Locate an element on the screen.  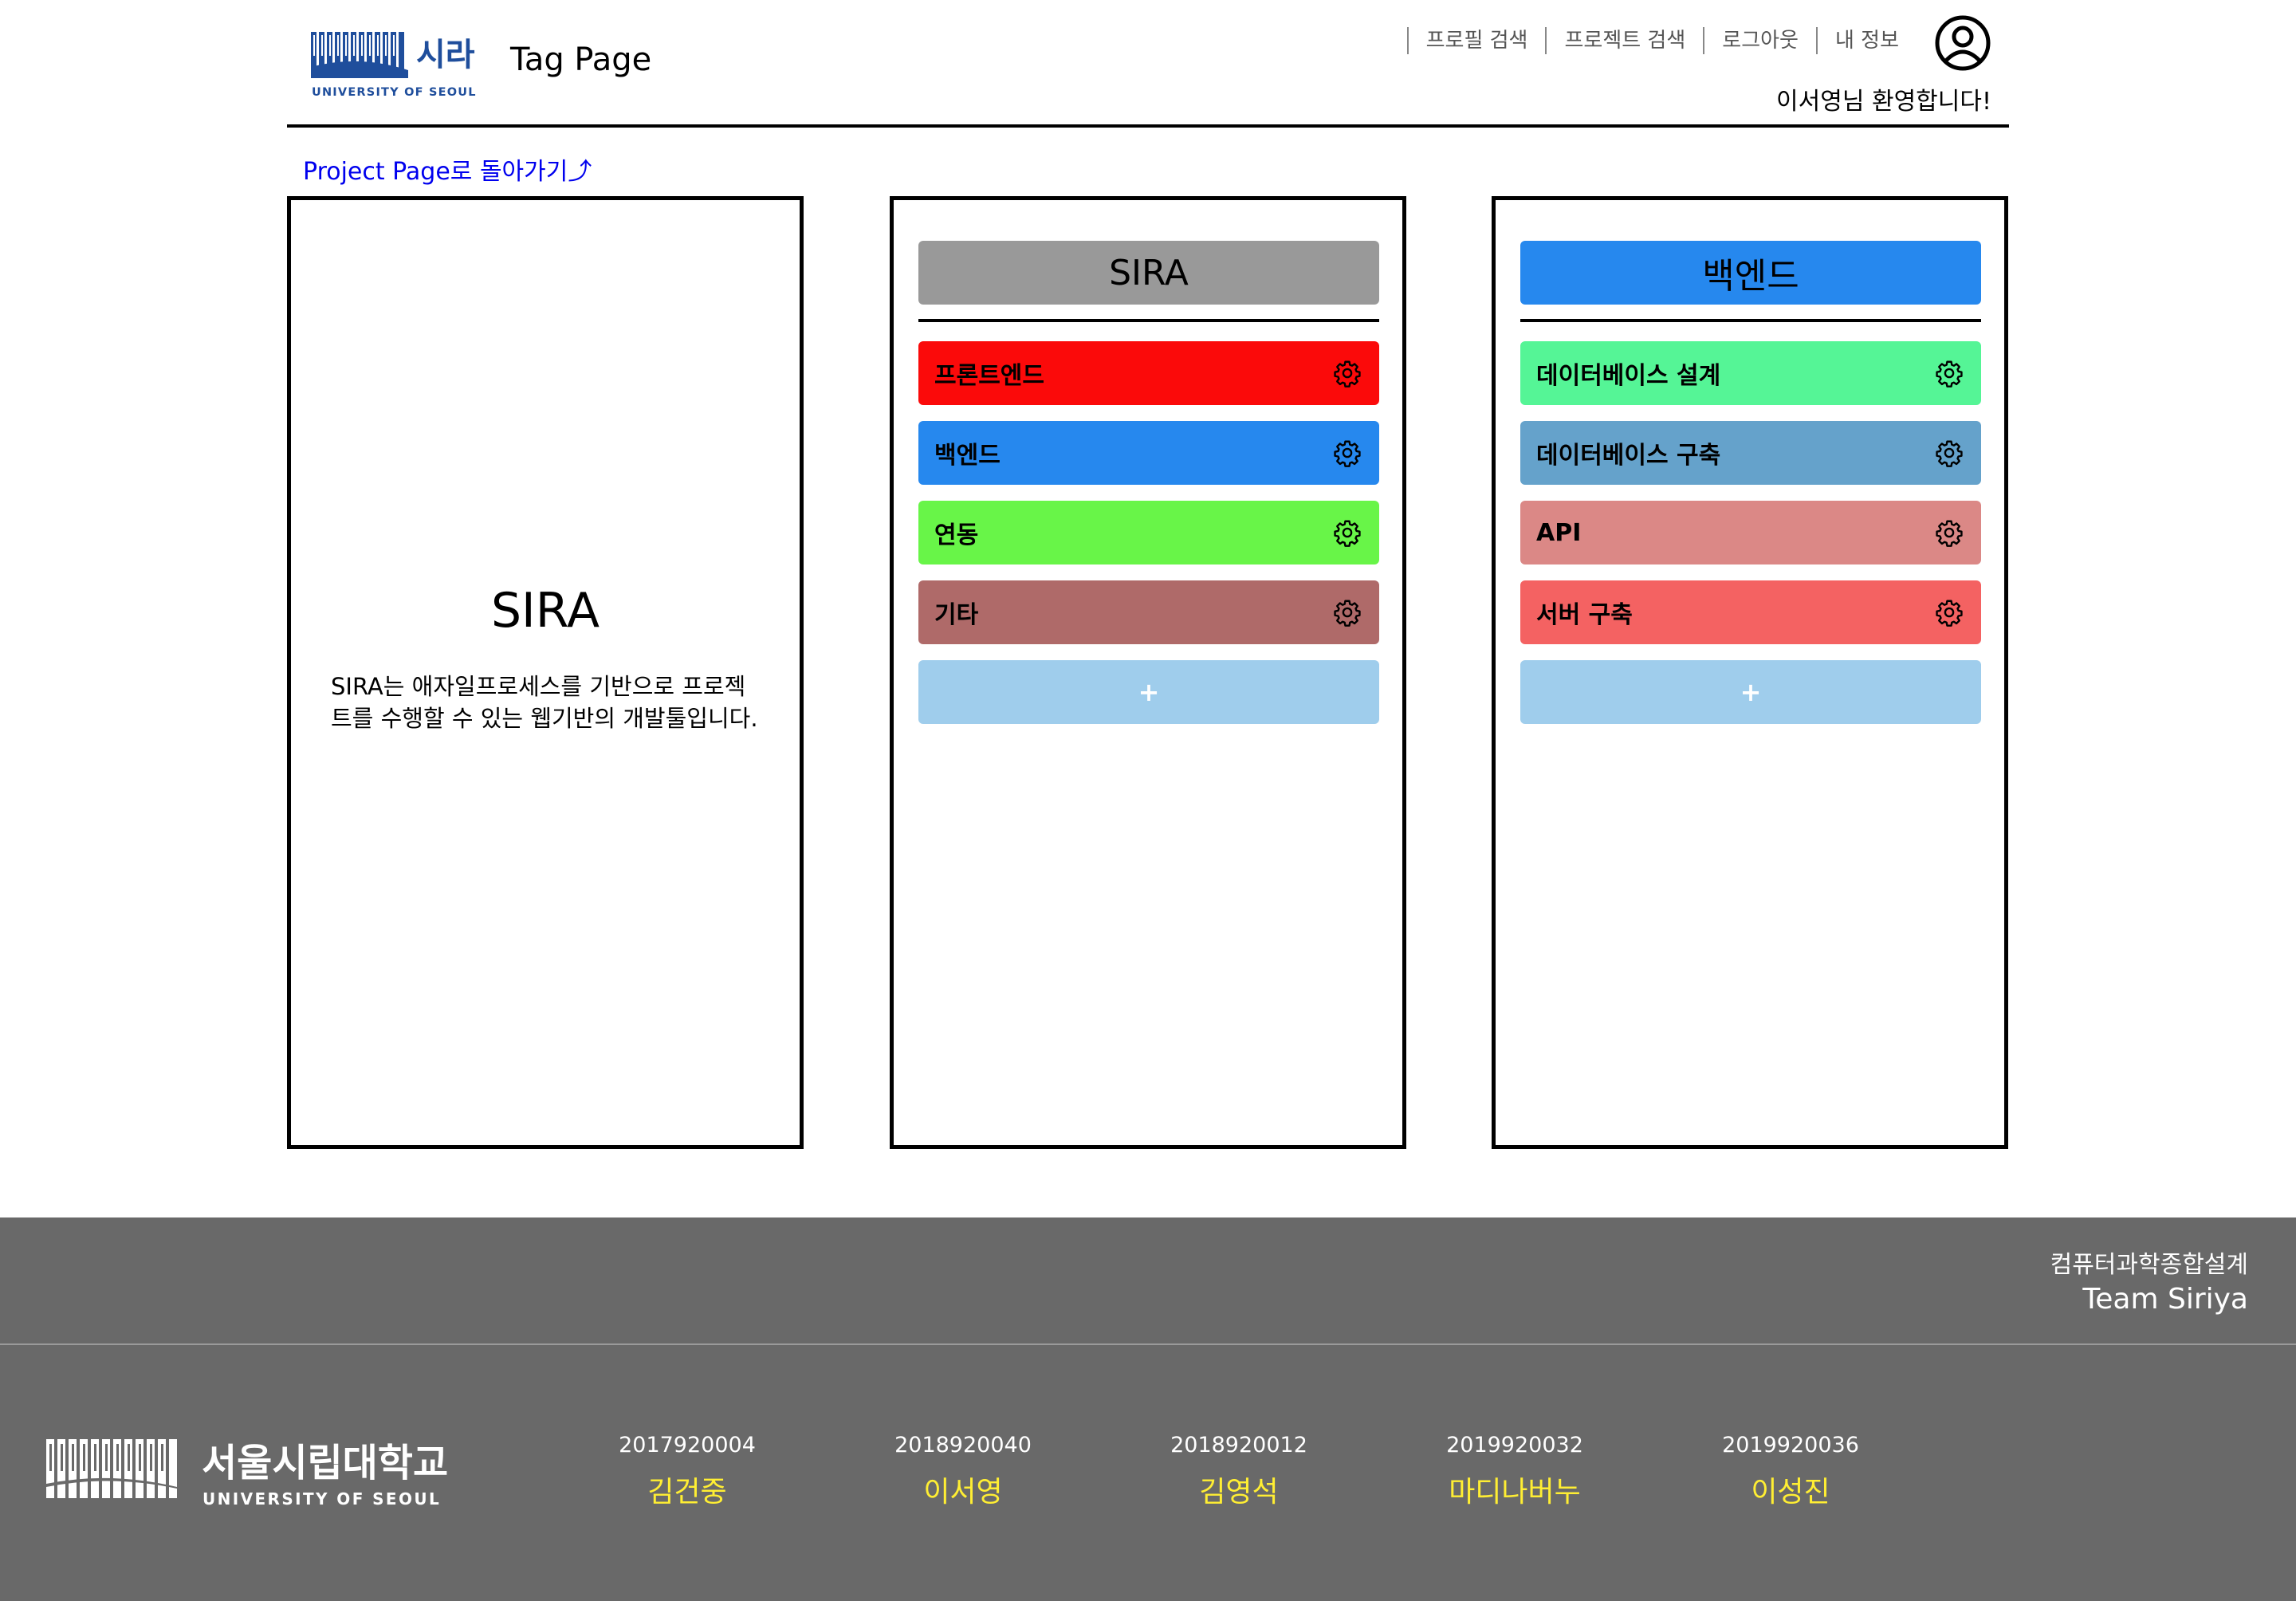
tag-item: 프론트엔드 is located at coordinates (1148, 373).